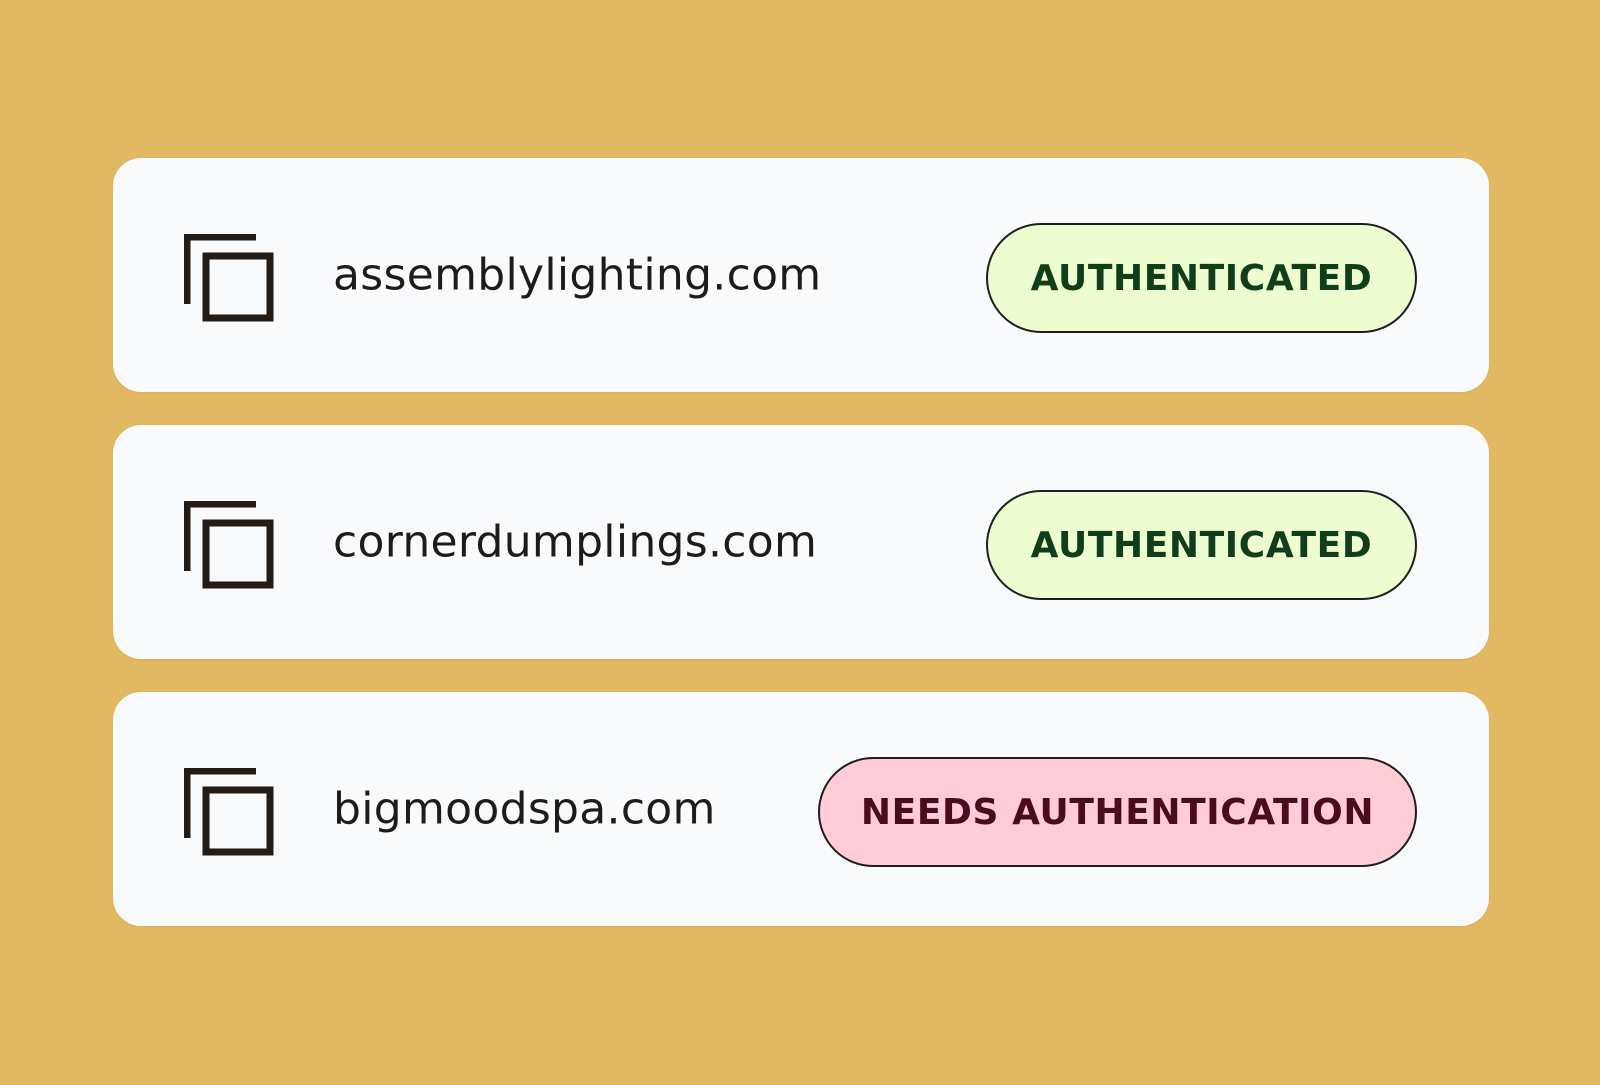  Describe the element at coordinates (577, 275) in the screenshot. I see `domain-name: assemblylighting.com` at that location.